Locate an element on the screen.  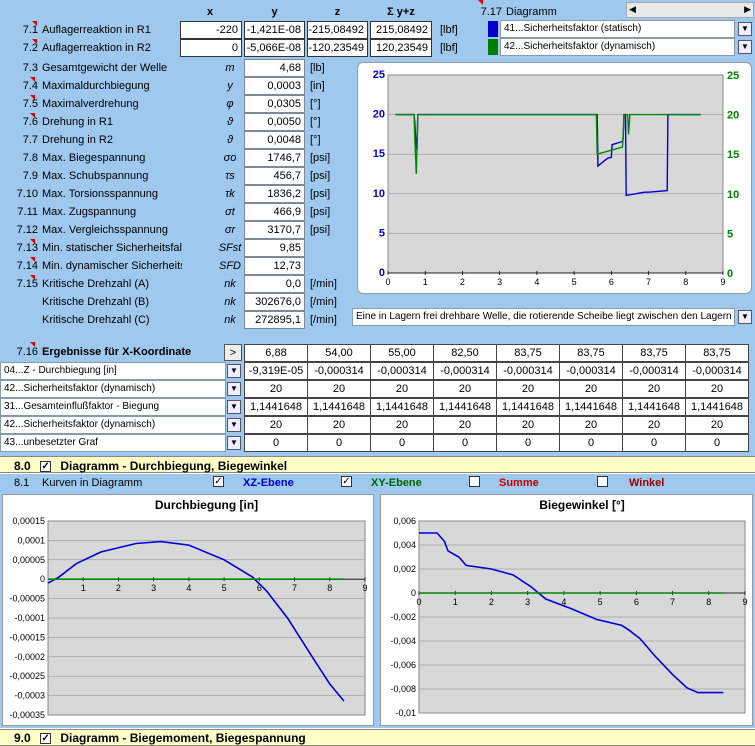
curves-label: Kurven in Diagramm is located at coordinates (92, 483).